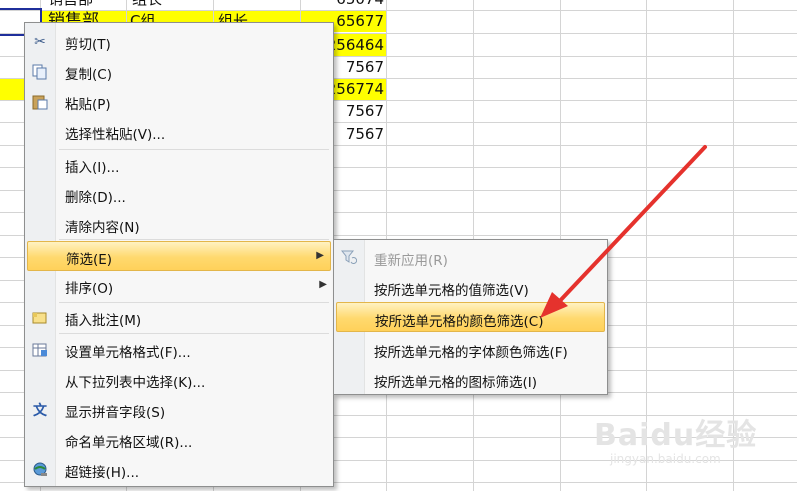 The height and width of the screenshot is (491, 797). I want to click on watermark-brand: Baidu经验, so click(676, 435).